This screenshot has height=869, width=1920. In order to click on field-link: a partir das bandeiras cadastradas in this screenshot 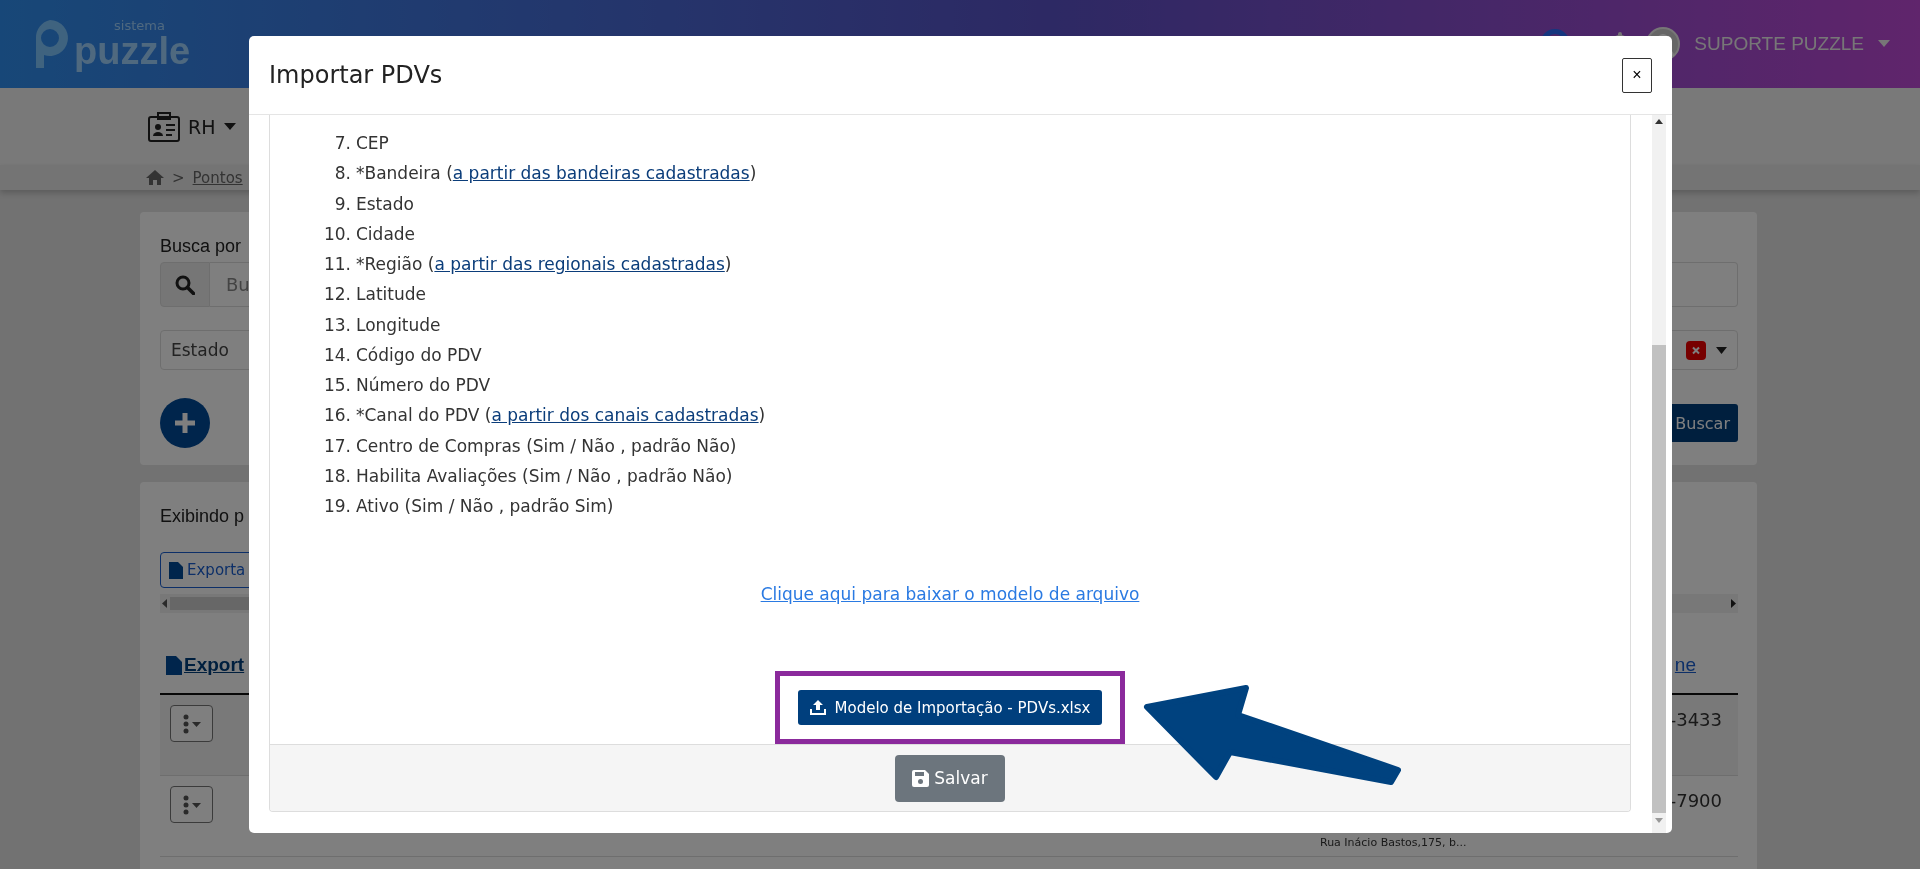, I will do `click(601, 173)`.